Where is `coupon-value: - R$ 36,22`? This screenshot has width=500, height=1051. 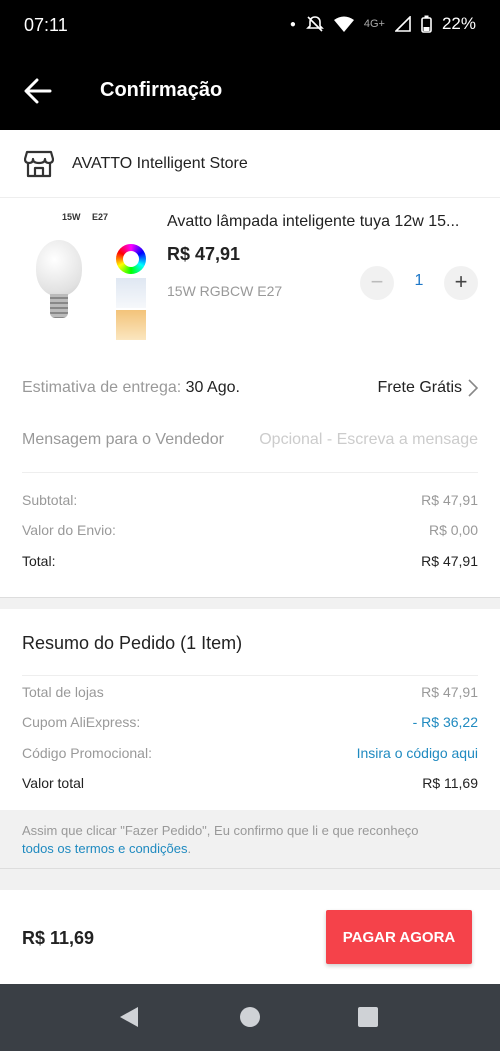 coupon-value: - R$ 36,22 is located at coordinates (445, 722).